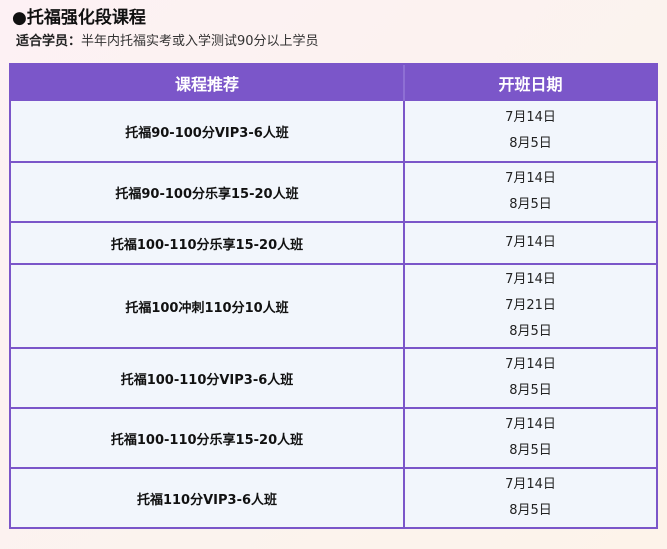 This screenshot has width=667, height=549. I want to click on course-cell: 托福90-100分乐享15-20人班, so click(208, 192).